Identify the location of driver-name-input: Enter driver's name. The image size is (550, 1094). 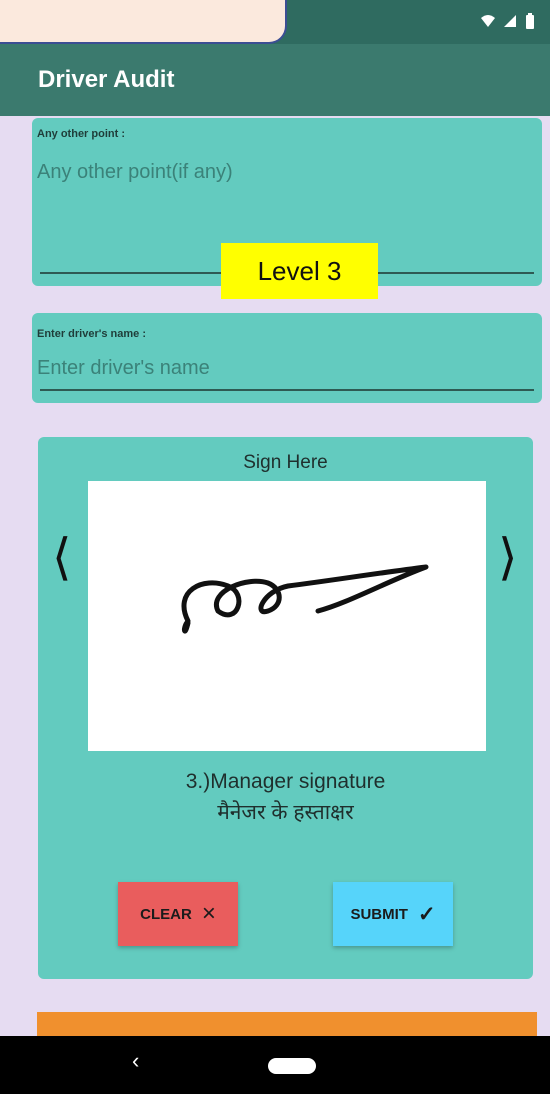
(277, 368).